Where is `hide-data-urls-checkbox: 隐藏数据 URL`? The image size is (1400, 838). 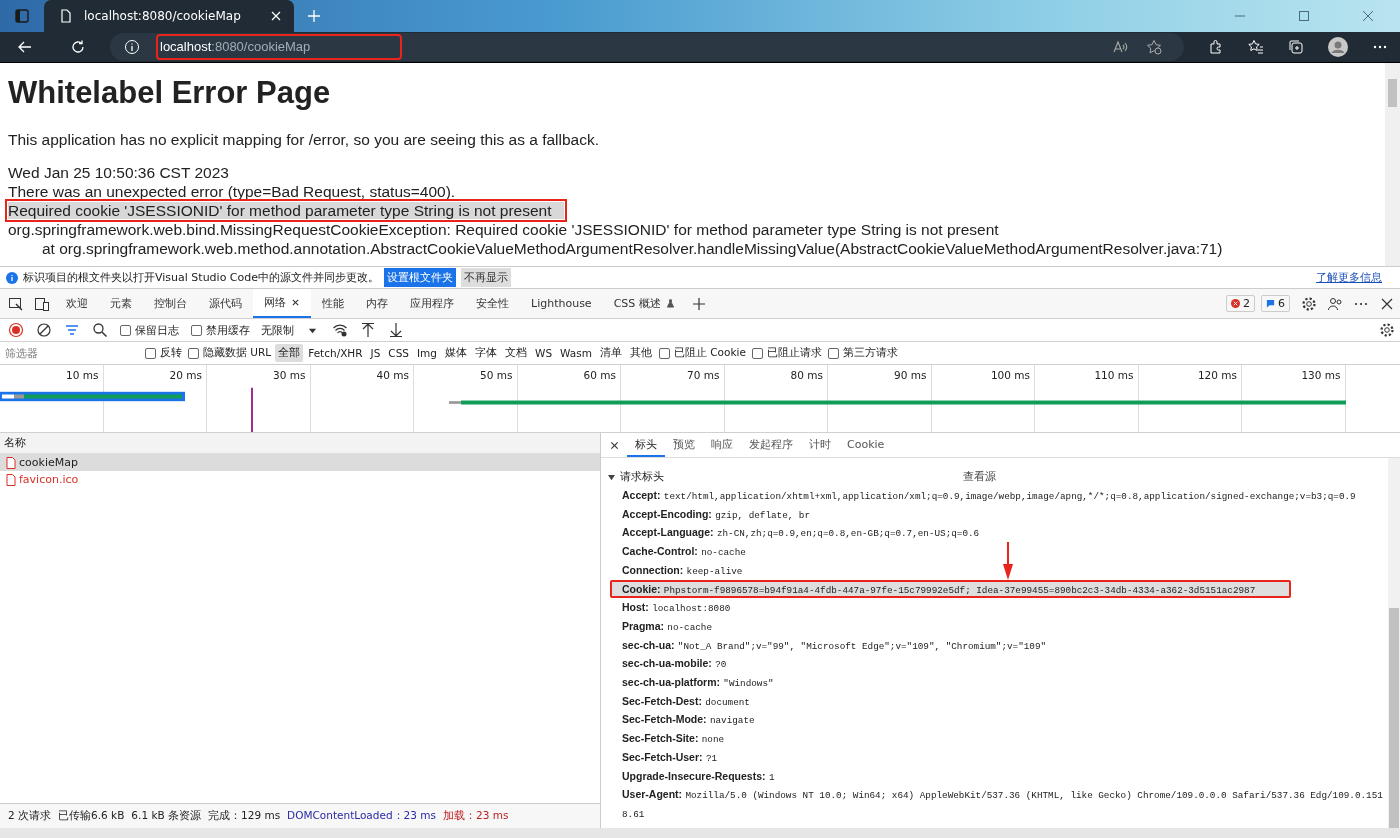 hide-data-urls-checkbox: 隐藏数据 URL is located at coordinates (230, 353).